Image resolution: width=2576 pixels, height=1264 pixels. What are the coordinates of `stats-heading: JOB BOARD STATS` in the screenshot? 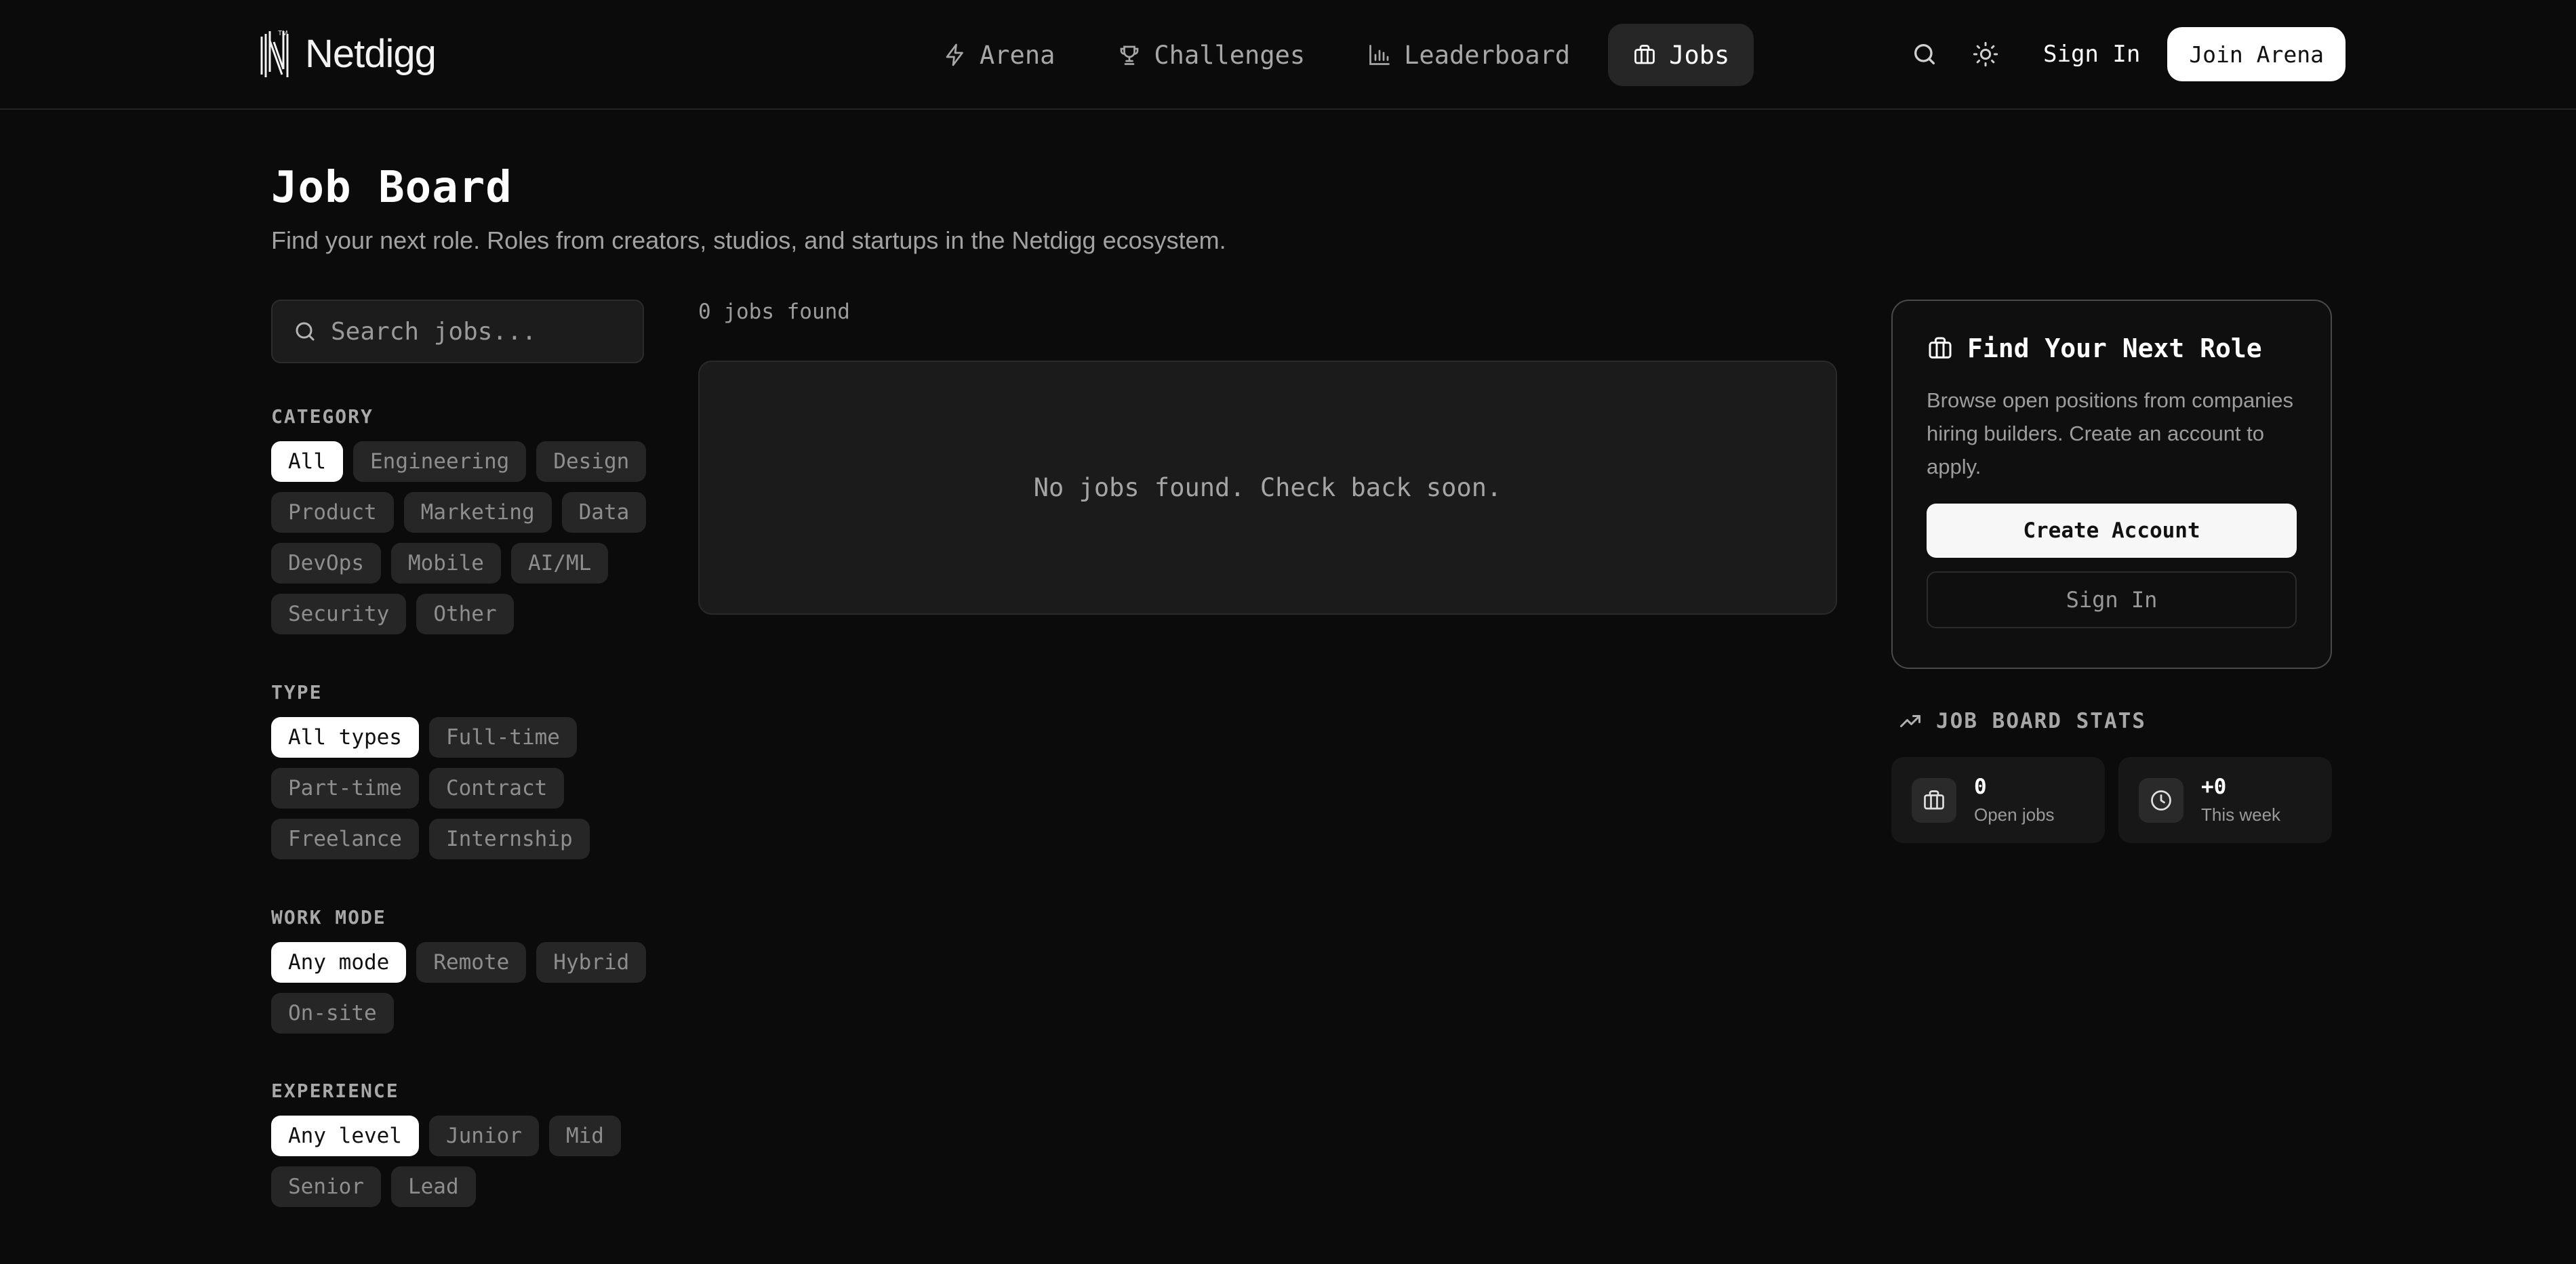 It's located at (2022, 721).